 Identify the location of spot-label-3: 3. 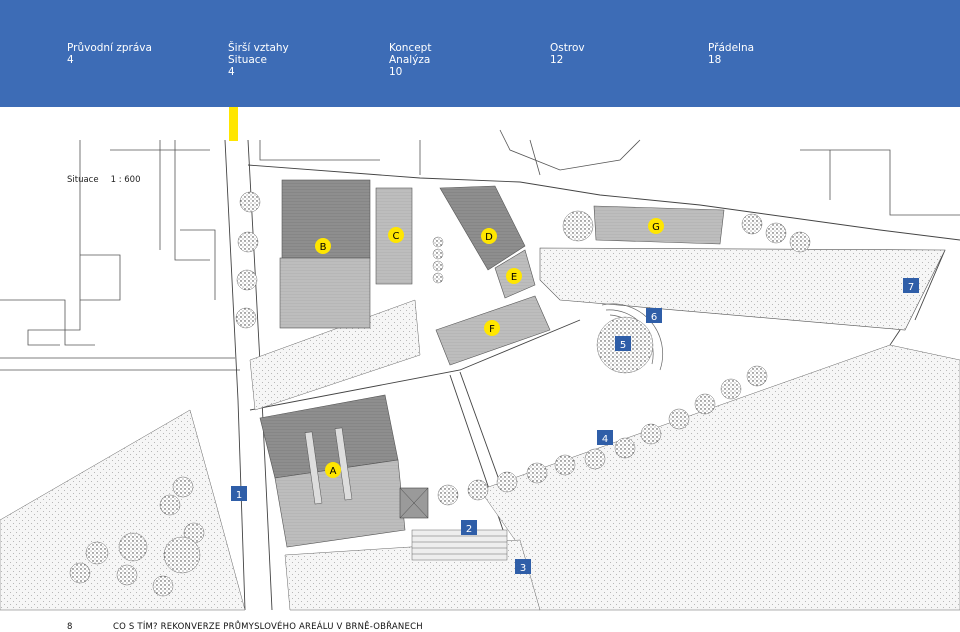
(523, 566).